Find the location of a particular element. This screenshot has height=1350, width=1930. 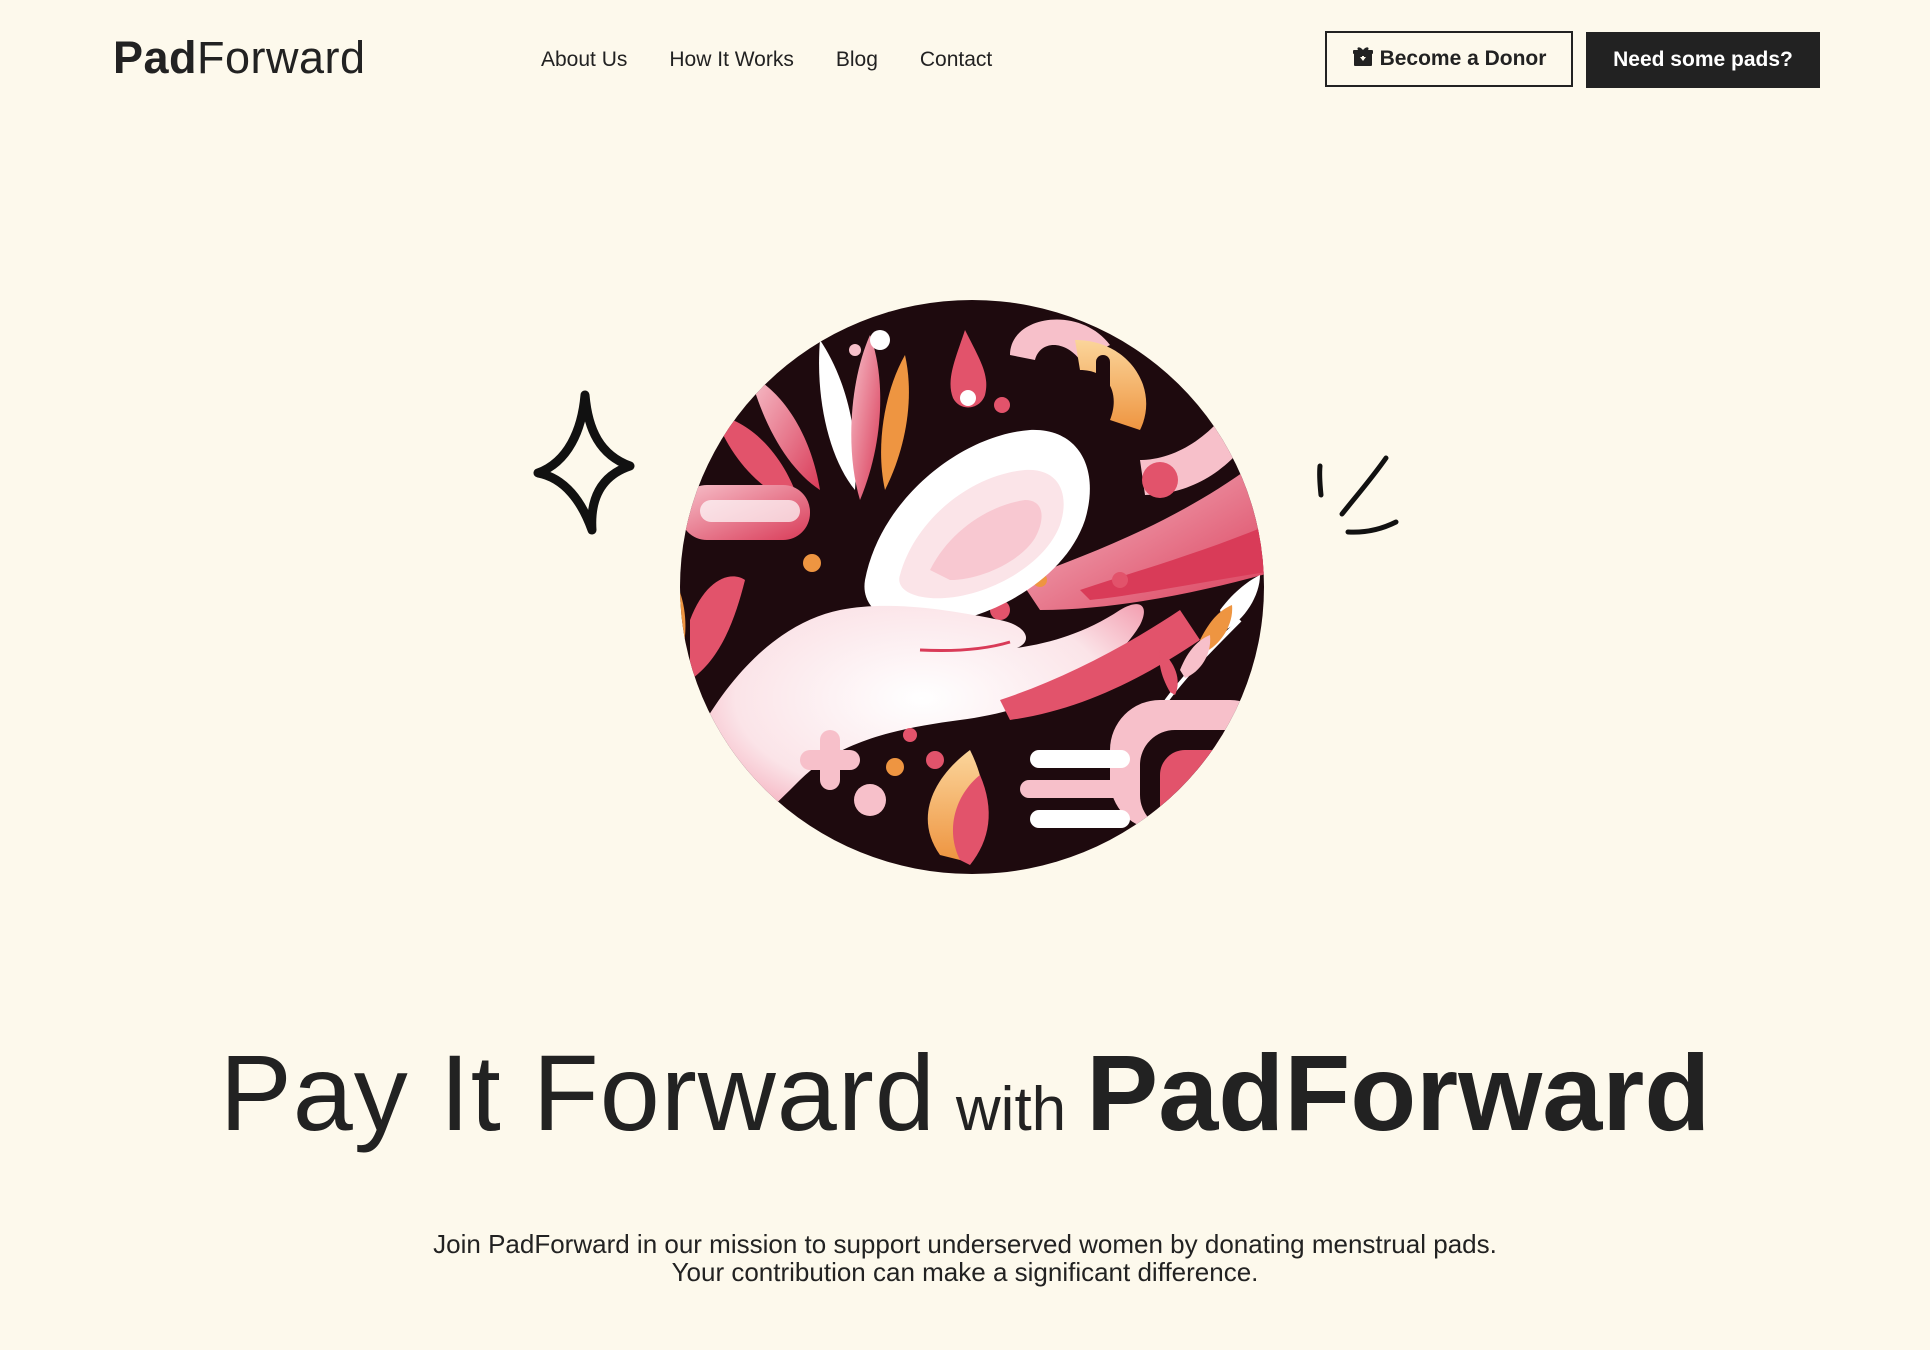

need-pads-label: Need some pads? is located at coordinates (1703, 59).